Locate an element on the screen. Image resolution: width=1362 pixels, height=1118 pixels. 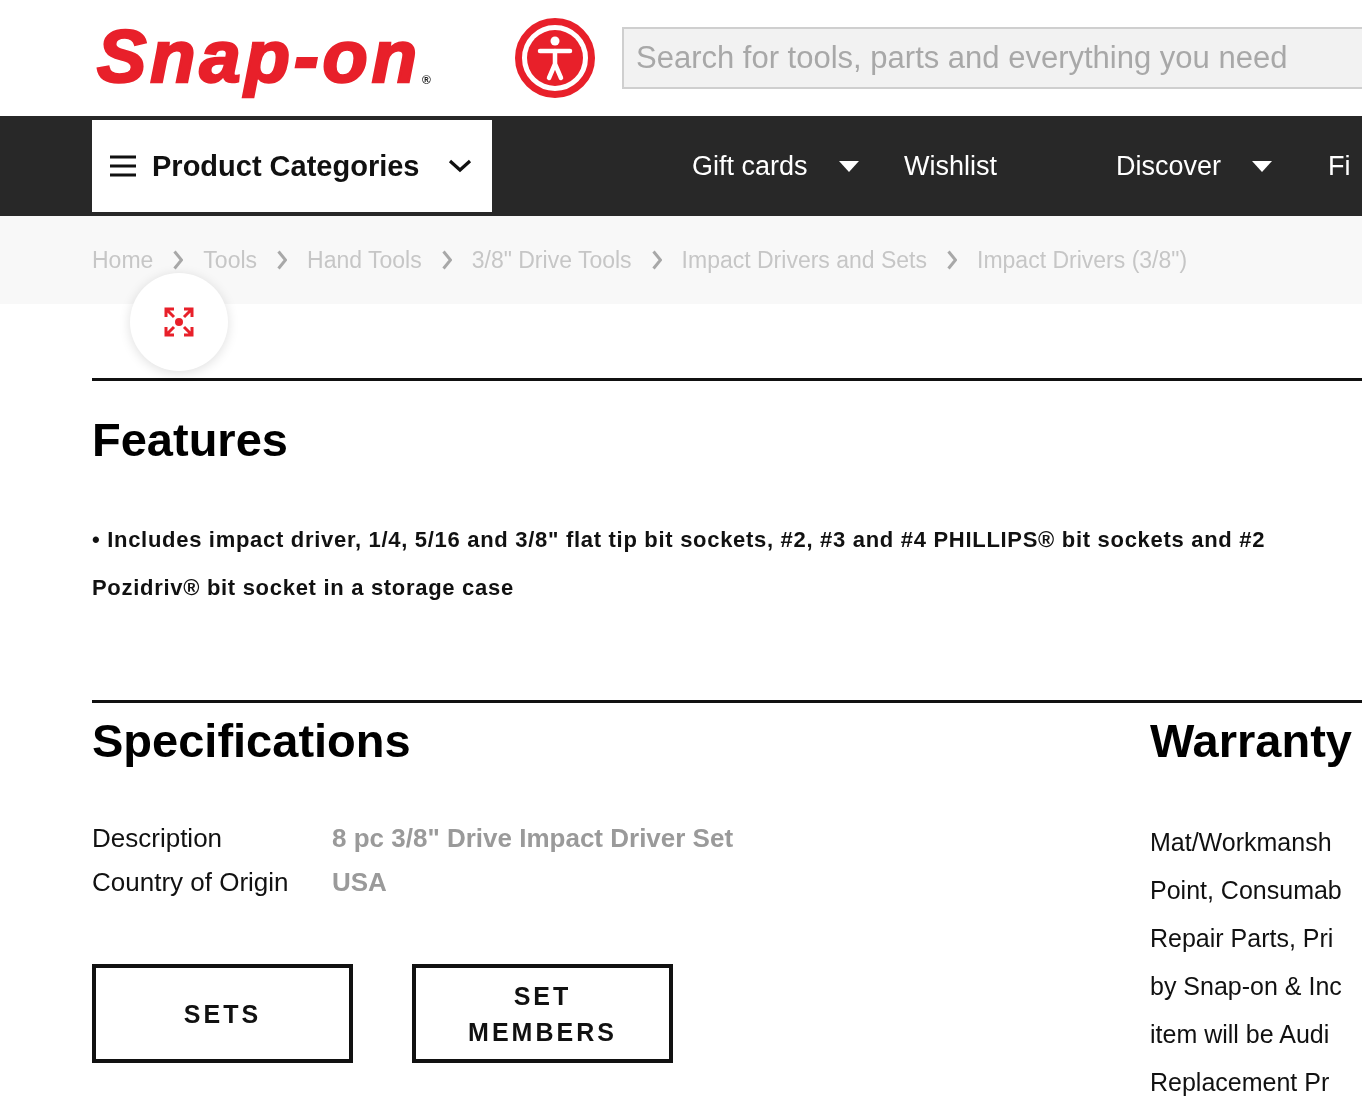
nav-link: Wishlist is located at coordinates (950, 166).